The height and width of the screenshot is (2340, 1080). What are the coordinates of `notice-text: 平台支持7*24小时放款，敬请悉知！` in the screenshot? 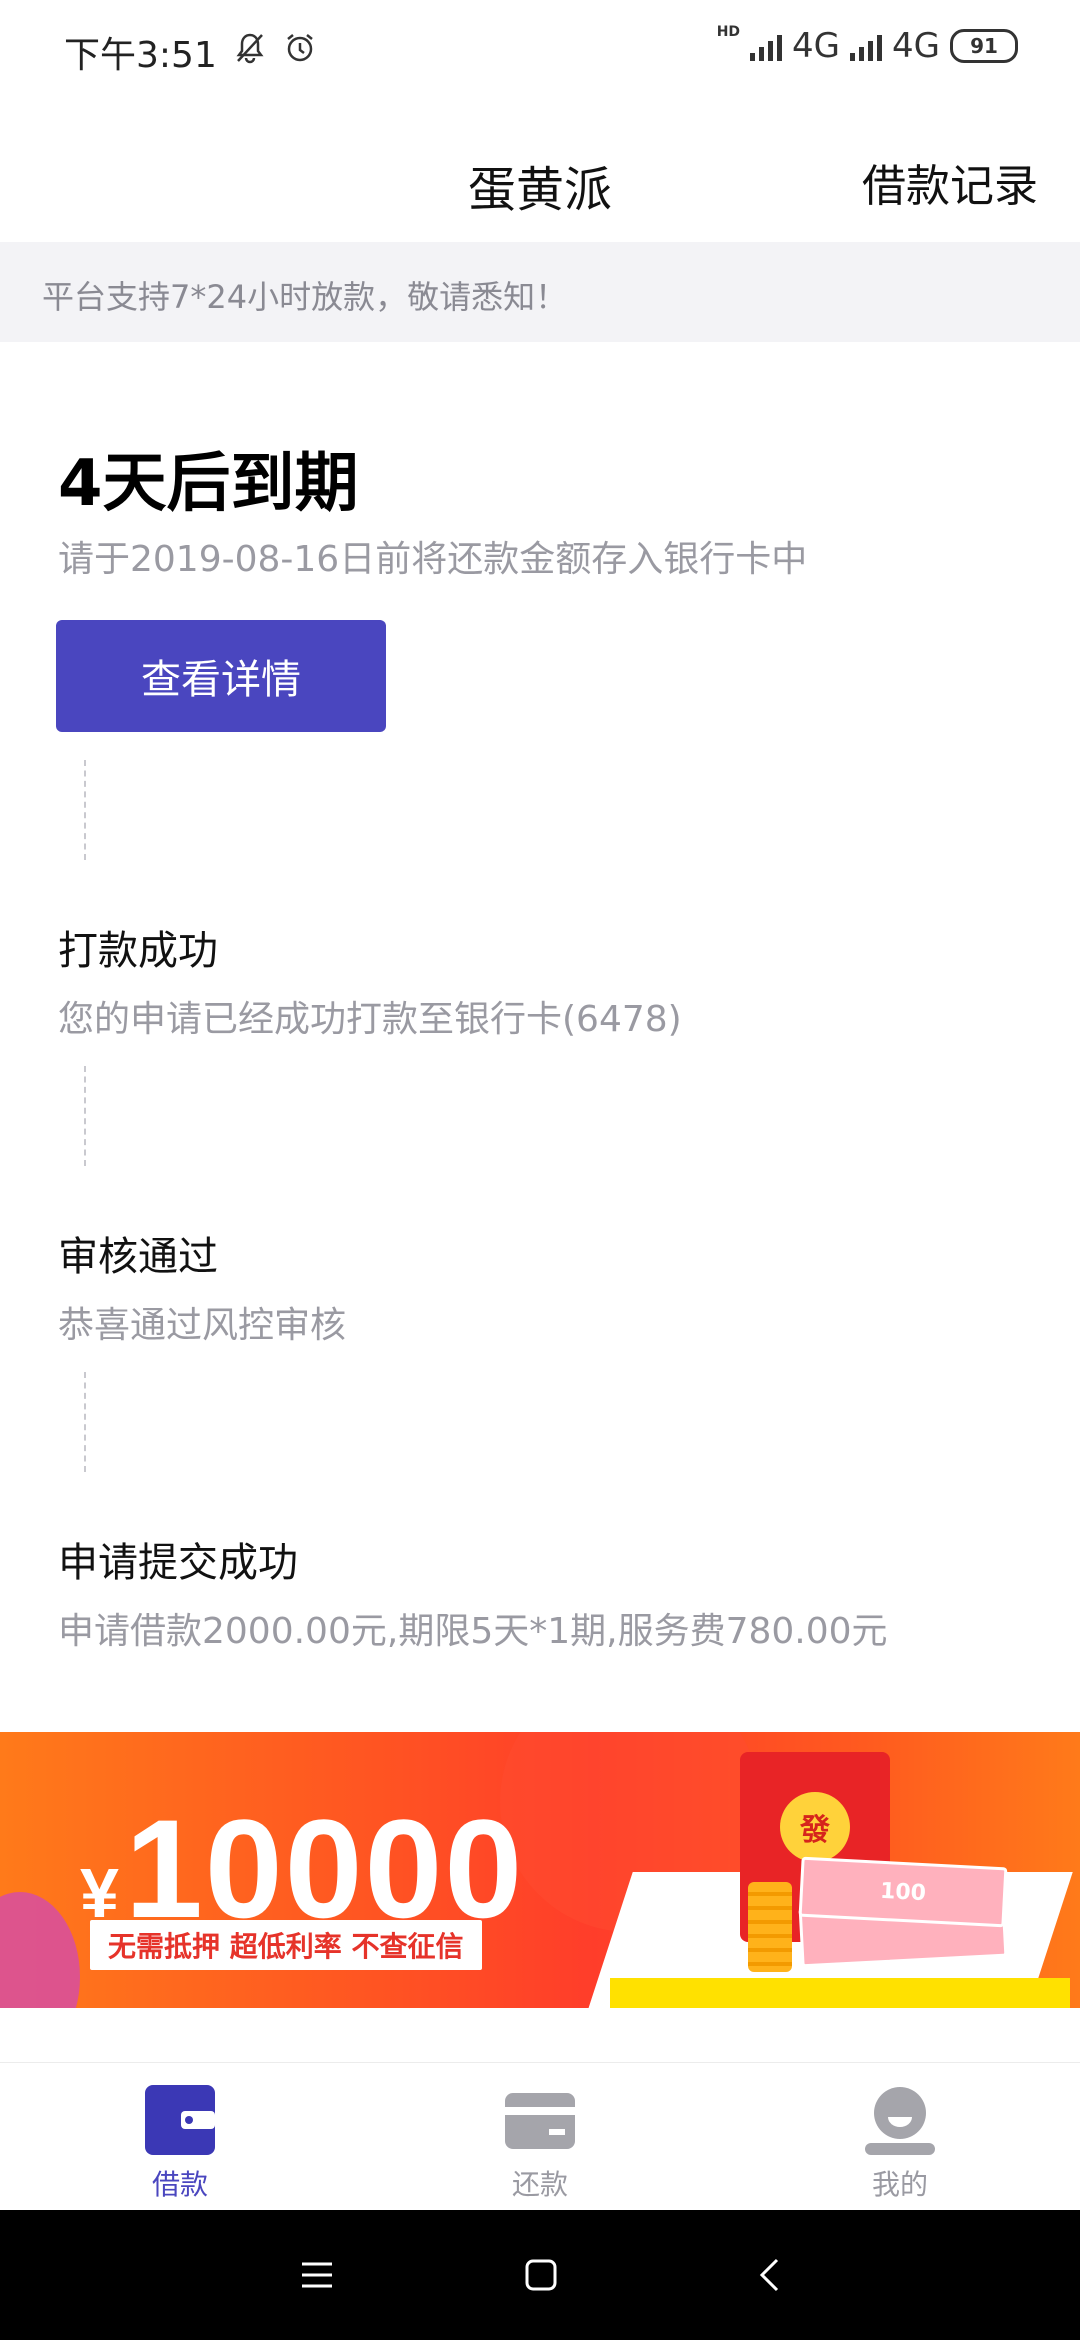 It's located at (305, 297).